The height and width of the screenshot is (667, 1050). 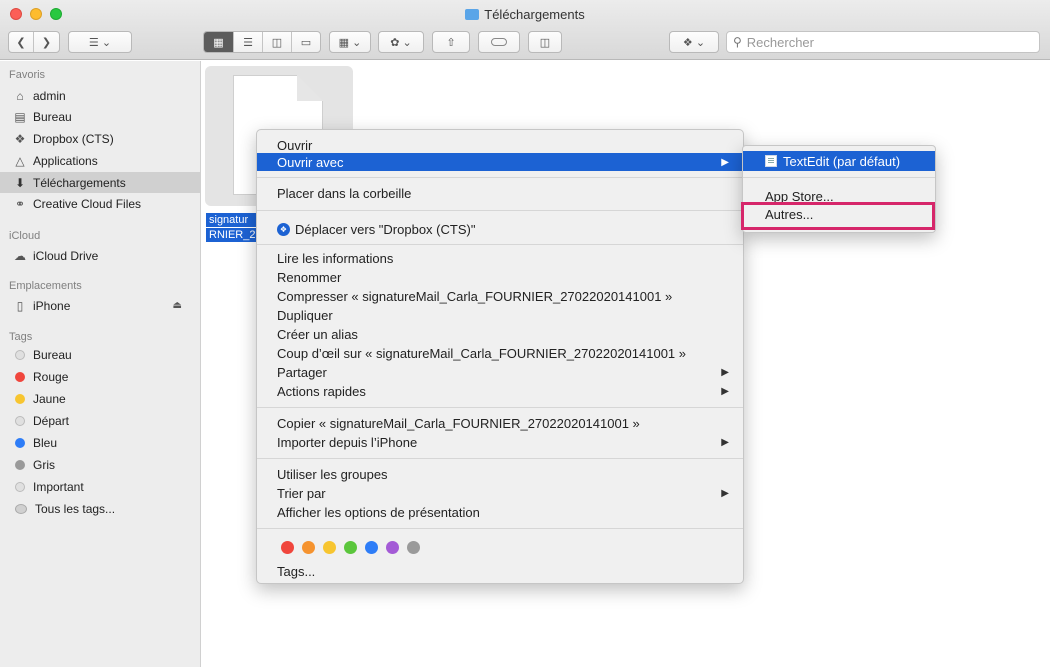 I want to click on sidebar-item-applications: △ Applications, so click(x=100, y=160).